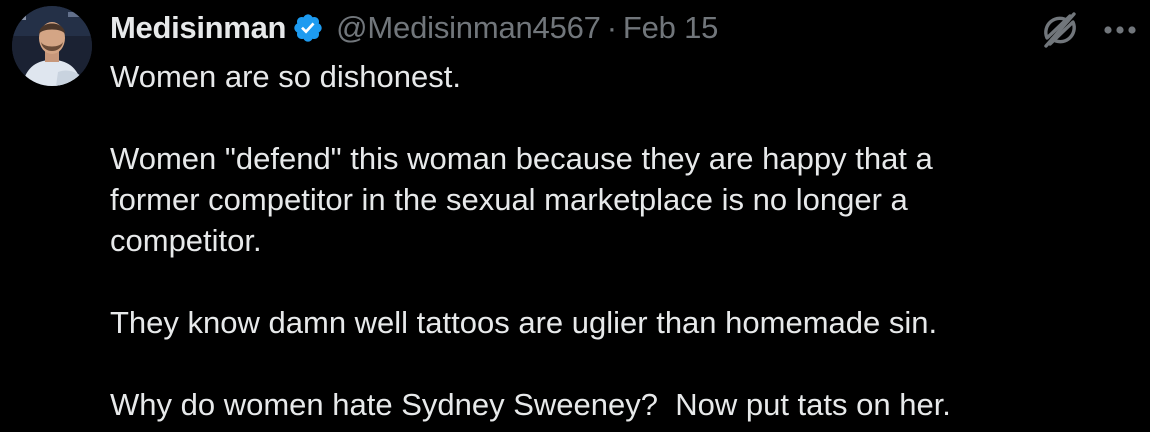  What do you see at coordinates (468, 28) in the screenshot?
I see `author-handle: @Medisinman4567` at bounding box center [468, 28].